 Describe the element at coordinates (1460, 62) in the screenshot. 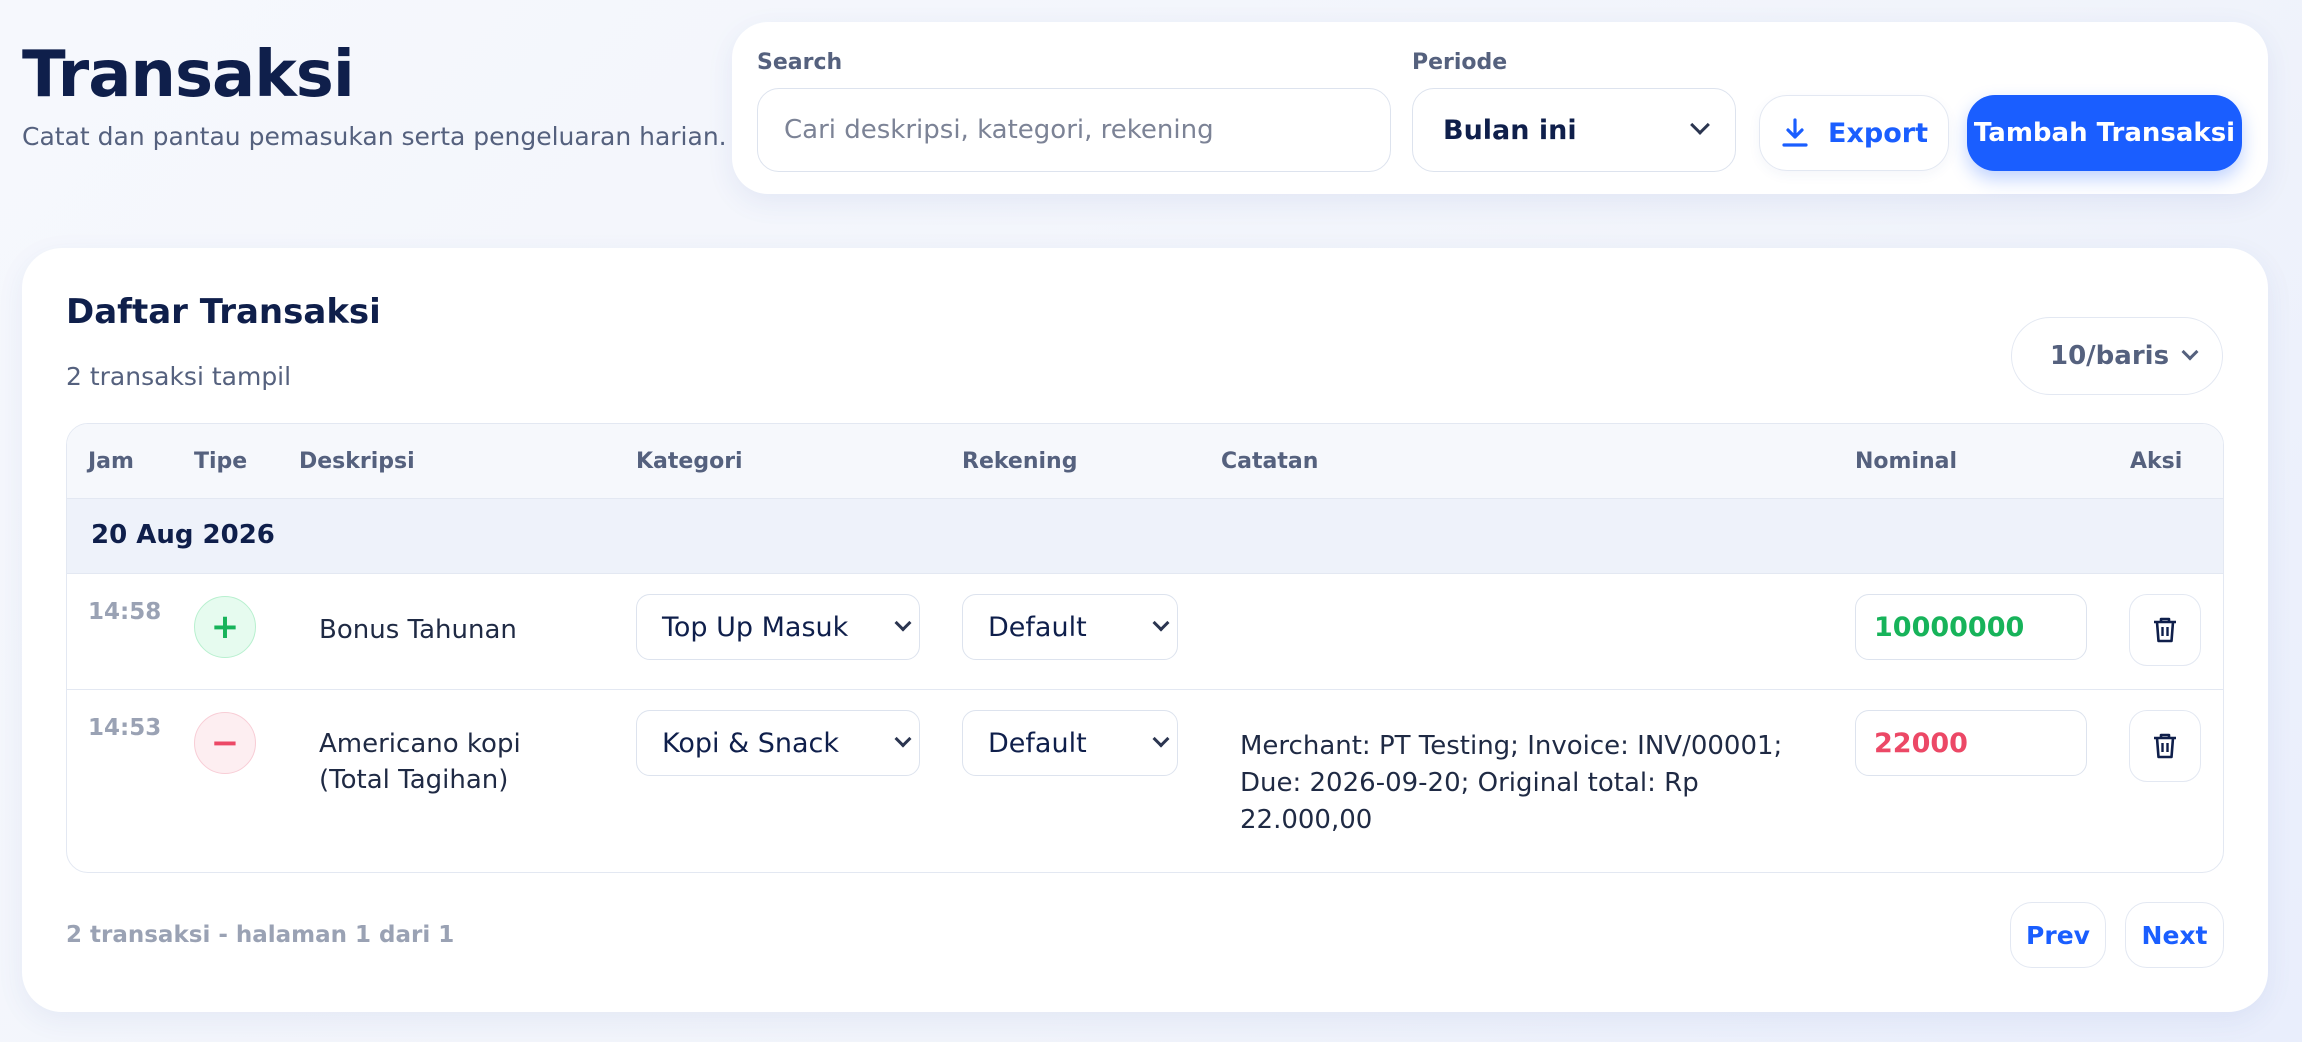

I see `period-label: Periode` at that location.